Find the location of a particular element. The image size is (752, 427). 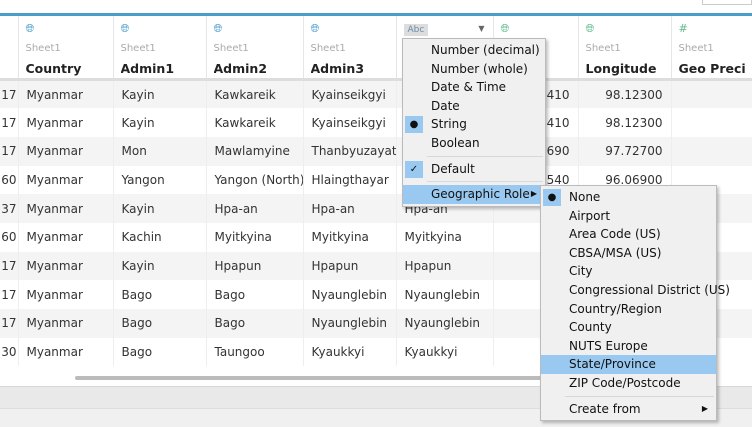

table-cell: Taungoo is located at coordinates (255, 352).